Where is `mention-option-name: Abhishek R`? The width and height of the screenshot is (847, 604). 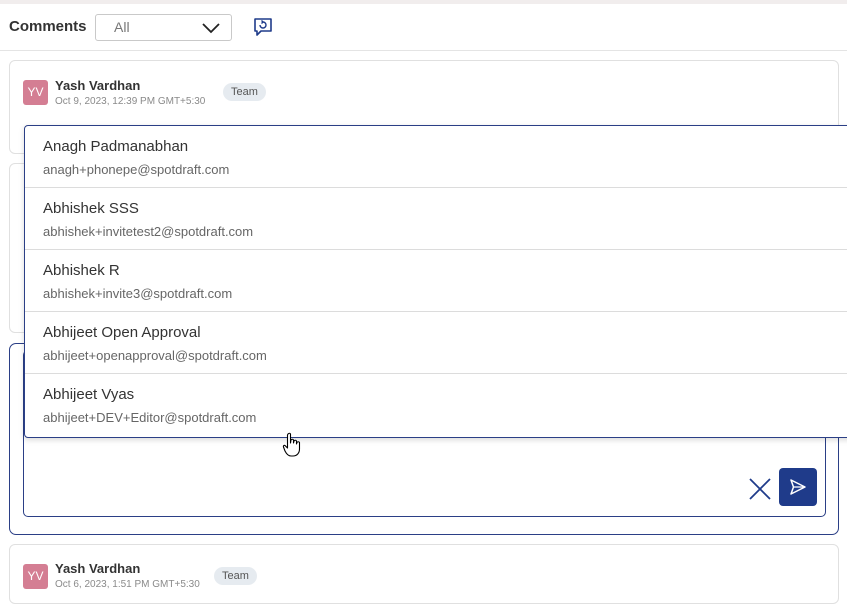 mention-option-name: Abhishek R is located at coordinates (81, 270).